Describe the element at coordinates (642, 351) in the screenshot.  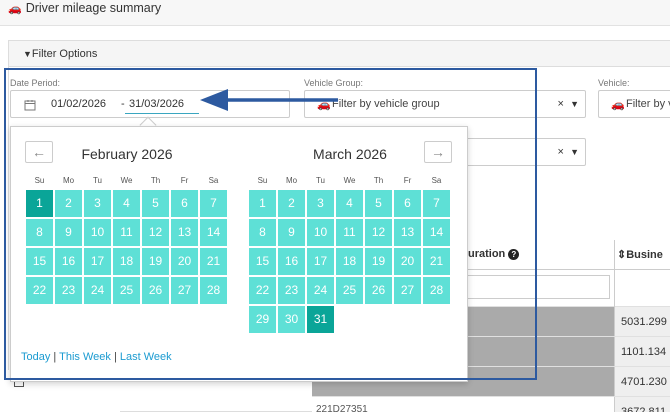
I see `business-value: 1101.134` at that location.